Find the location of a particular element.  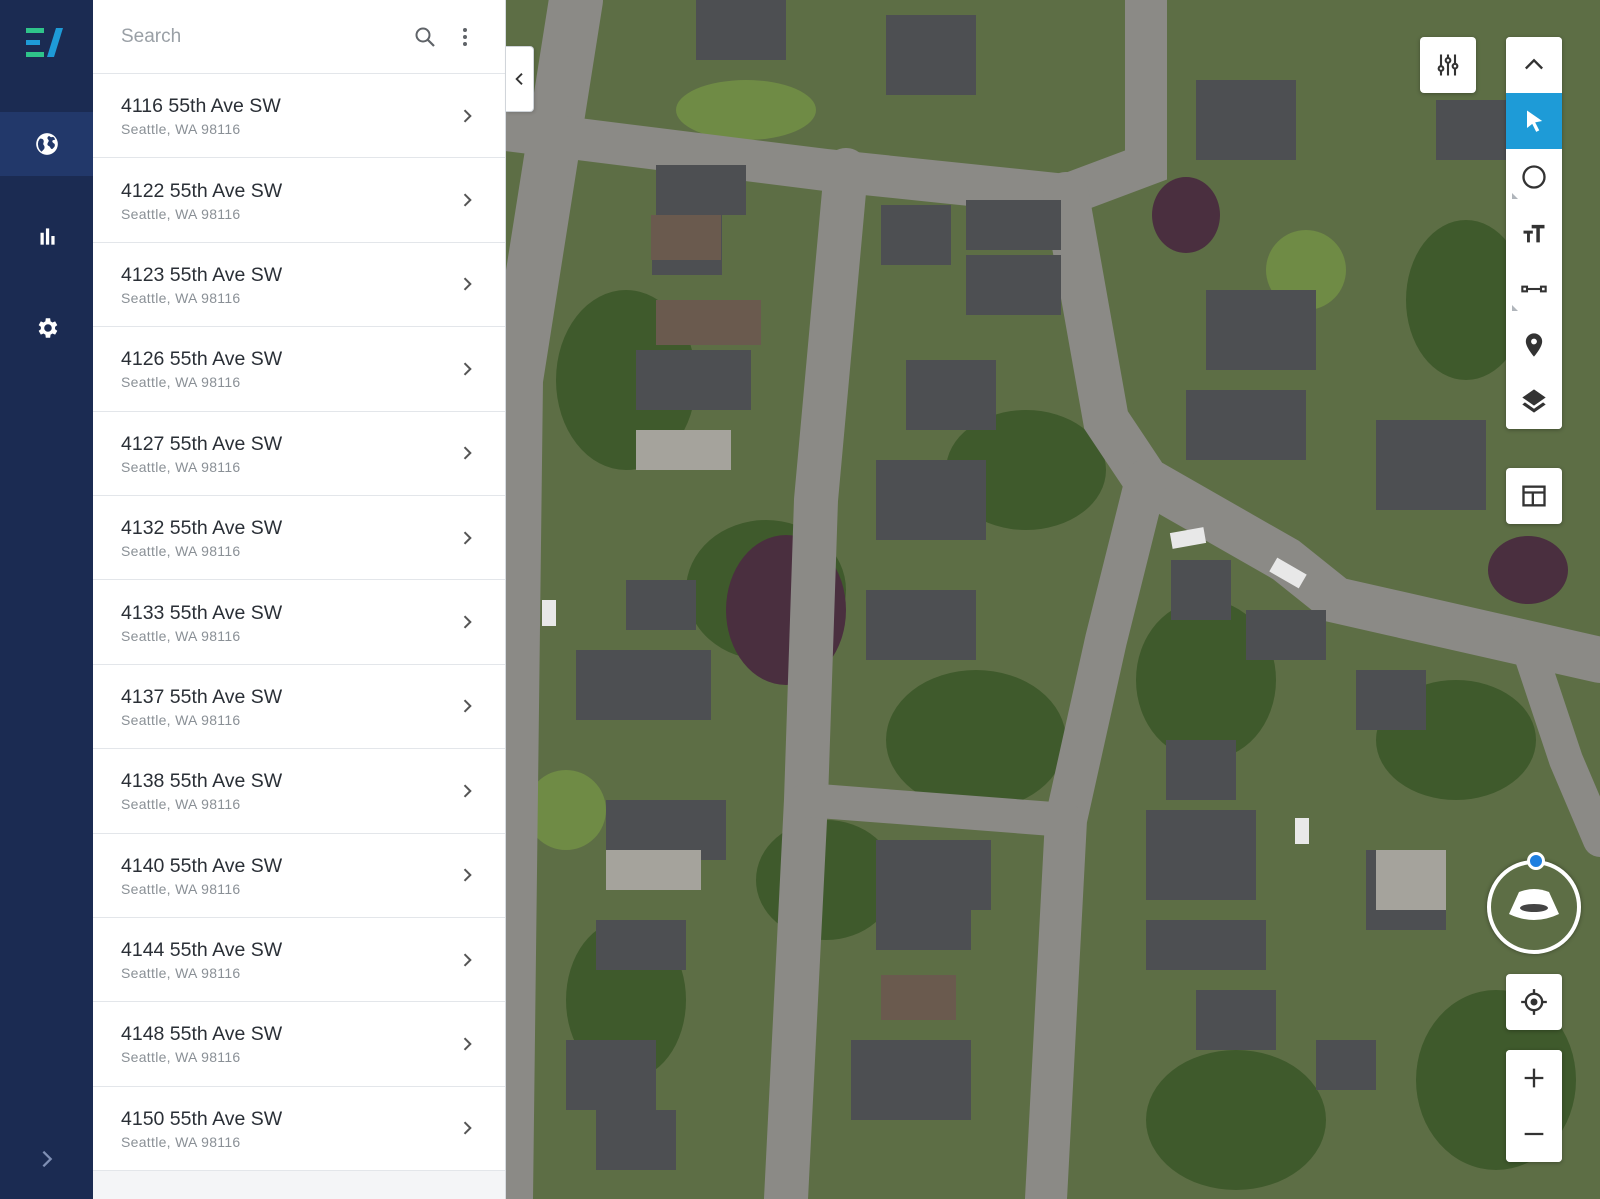

collapse-panel-button is located at coordinates (520, 79).